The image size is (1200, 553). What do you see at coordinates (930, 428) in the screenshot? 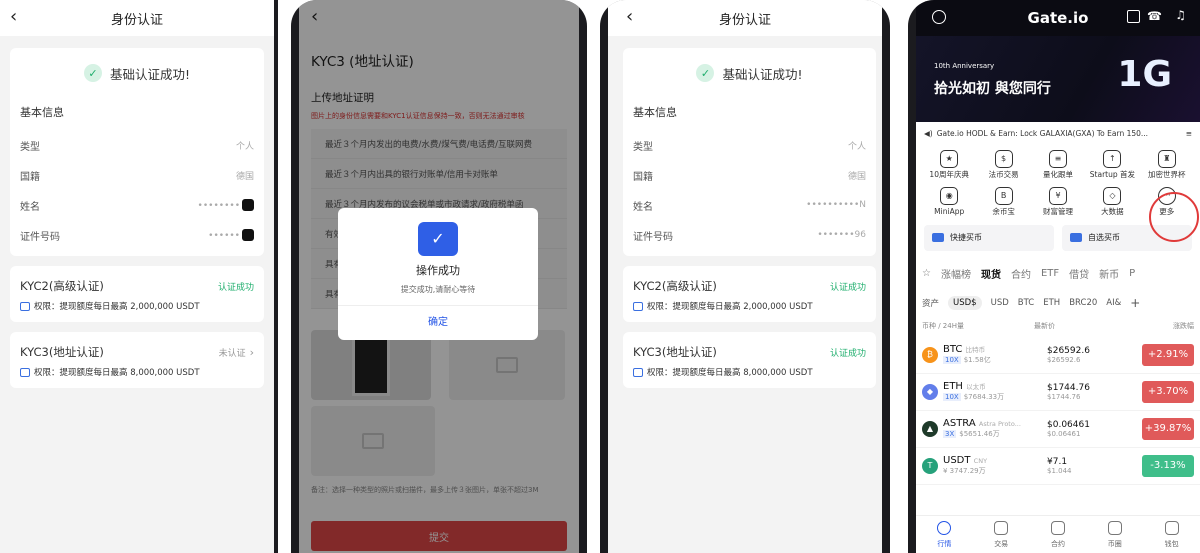
I see `coin-icon: ▲` at bounding box center [930, 428].